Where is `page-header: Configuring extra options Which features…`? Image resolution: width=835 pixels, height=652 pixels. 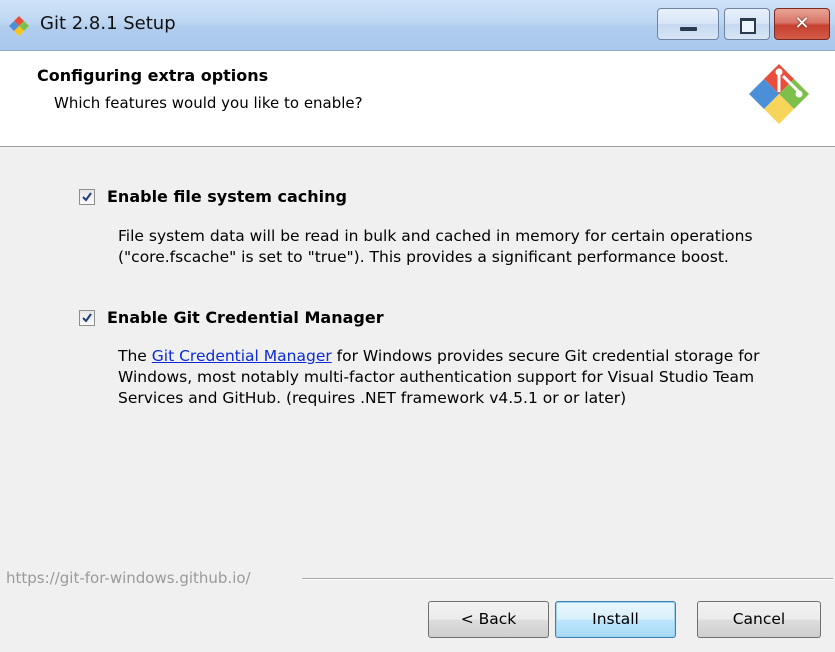
page-header: Configuring extra options Which features… is located at coordinates (417, 99).